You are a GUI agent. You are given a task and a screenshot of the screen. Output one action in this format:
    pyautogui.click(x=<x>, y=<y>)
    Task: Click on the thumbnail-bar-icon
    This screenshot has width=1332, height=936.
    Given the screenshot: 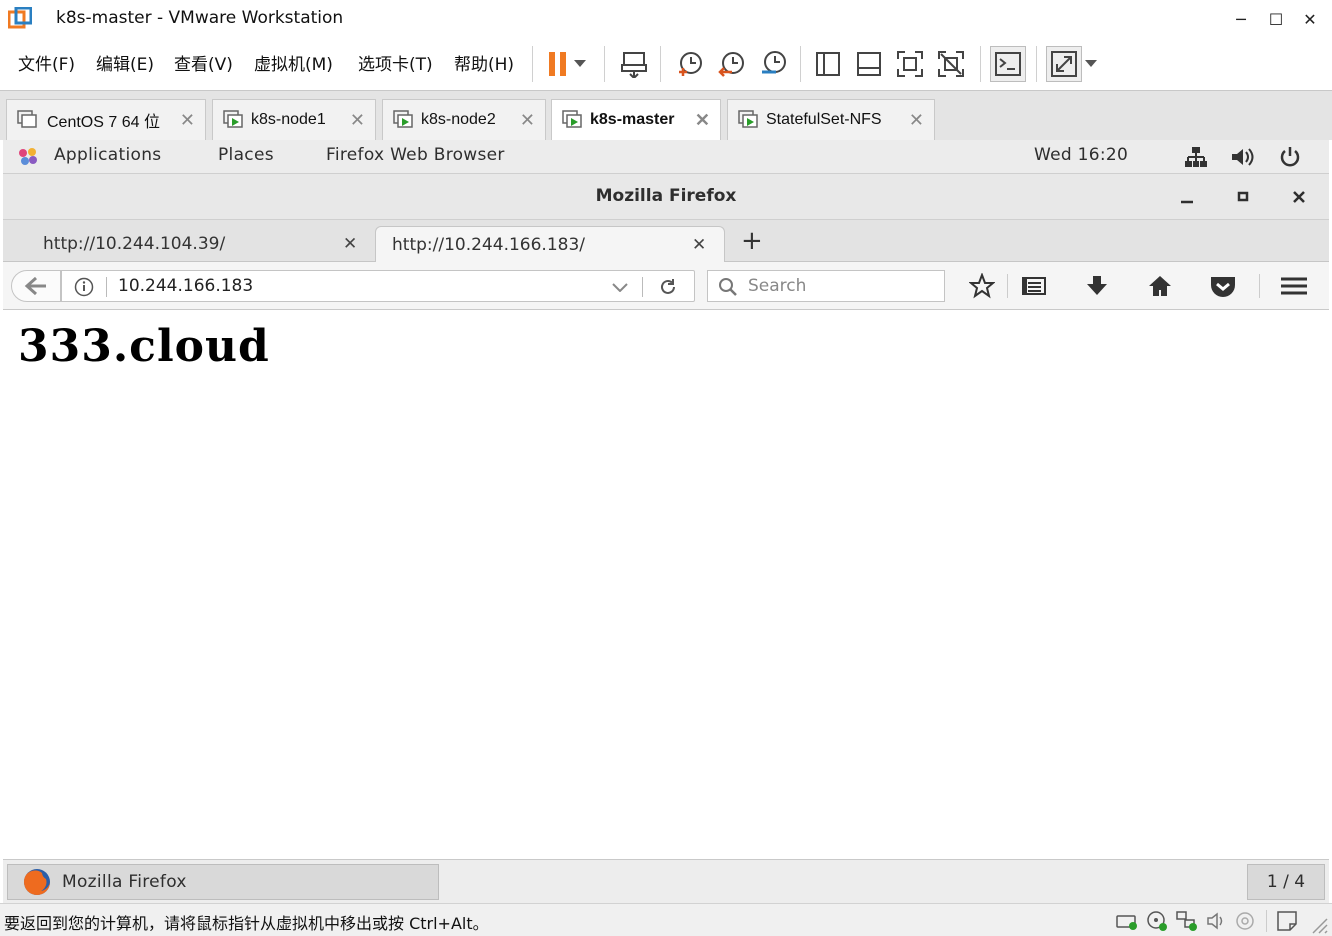 What is the action you would take?
    pyautogui.click(x=869, y=64)
    